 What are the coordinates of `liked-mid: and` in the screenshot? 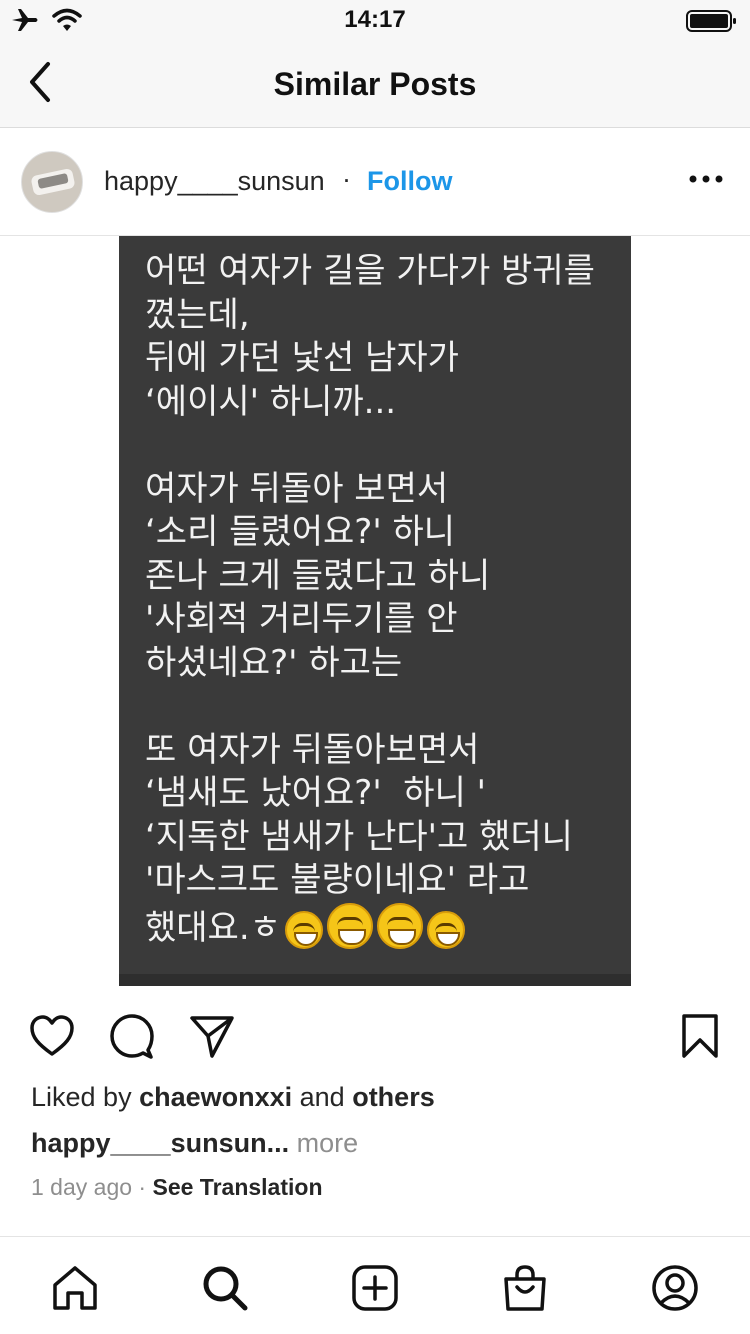 It's located at (322, 1097).